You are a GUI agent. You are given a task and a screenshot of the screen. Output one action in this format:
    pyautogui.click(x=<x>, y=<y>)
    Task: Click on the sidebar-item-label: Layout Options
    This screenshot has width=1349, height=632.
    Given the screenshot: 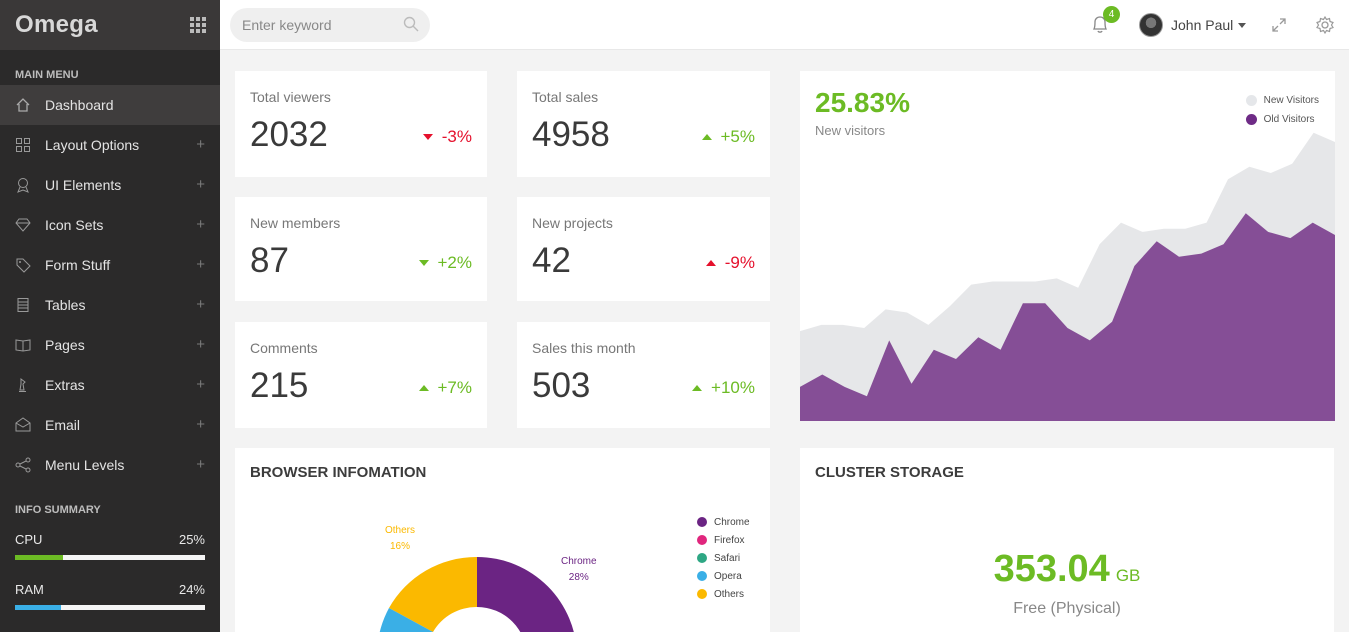 What is the action you would take?
    pyautogui.click(x=92, y=145)
    